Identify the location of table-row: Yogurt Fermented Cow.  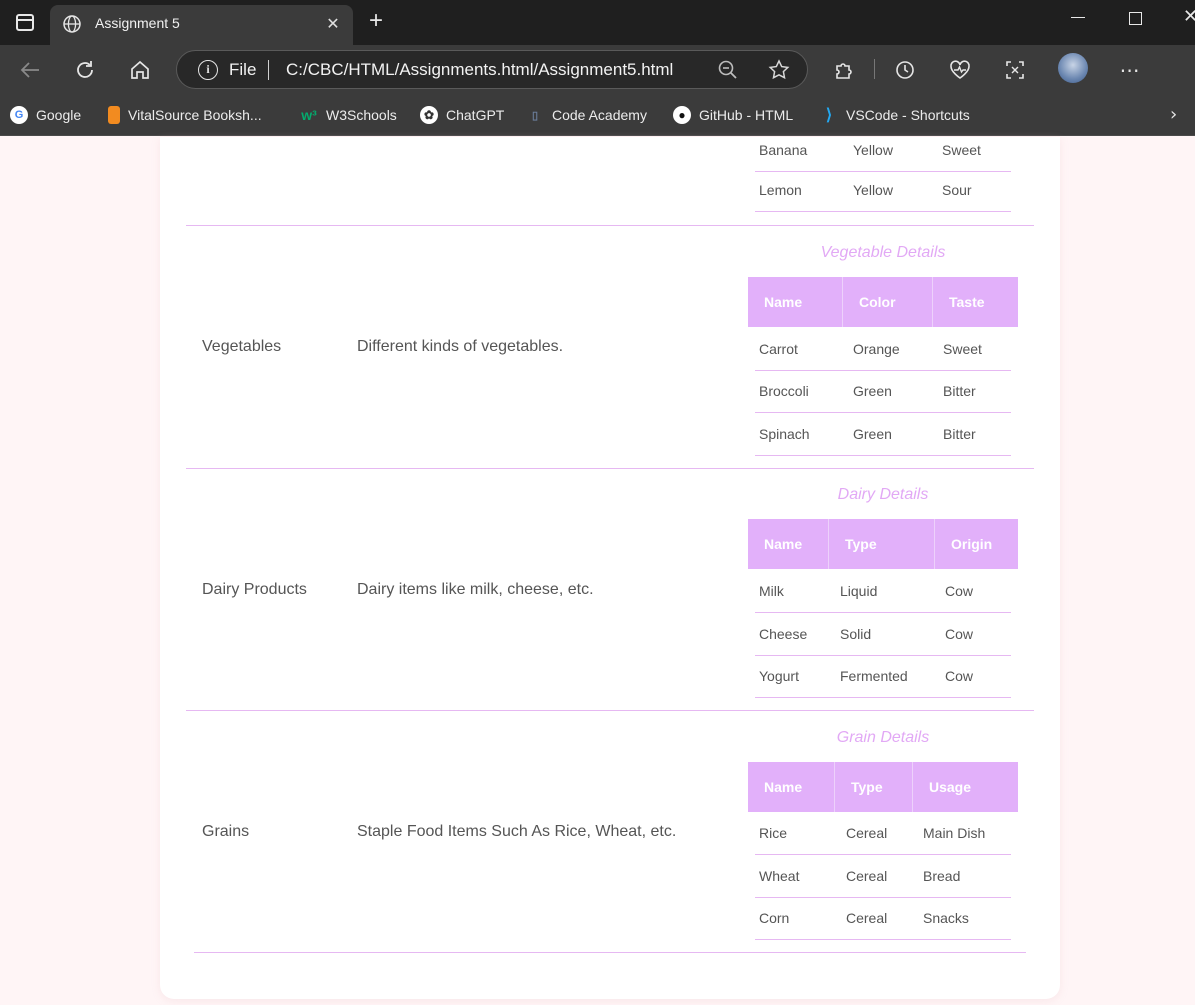
(883, 677).